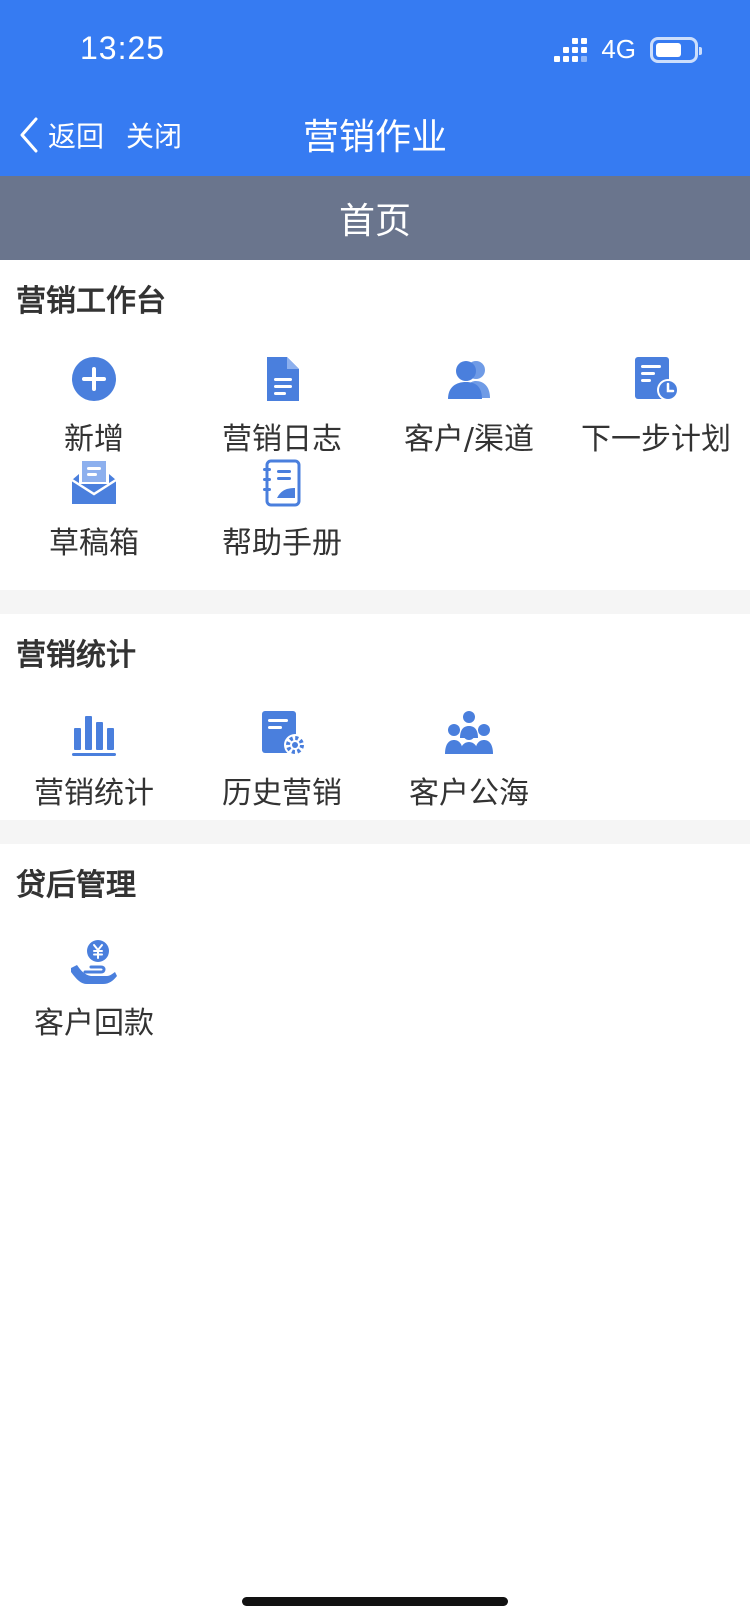  I want to click on network-type: 4G, so click(618, 49).